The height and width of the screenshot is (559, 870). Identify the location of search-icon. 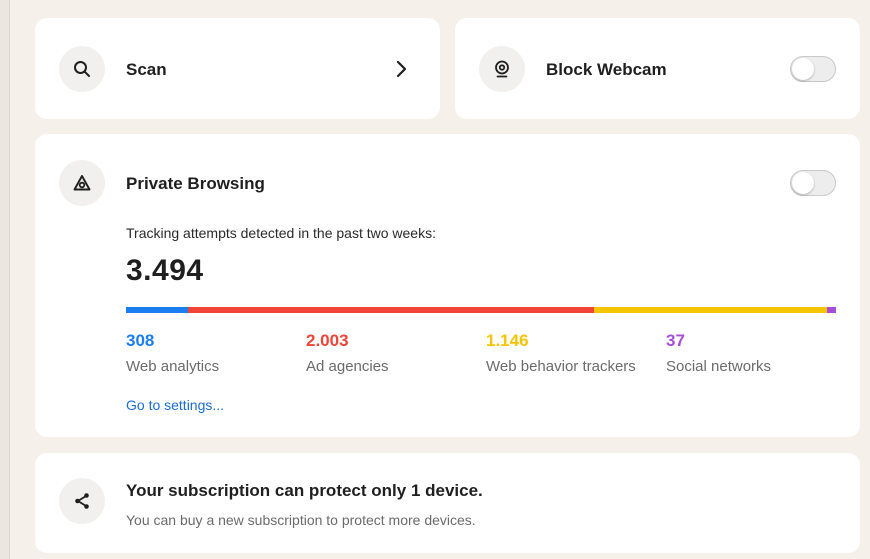
(82, 69).